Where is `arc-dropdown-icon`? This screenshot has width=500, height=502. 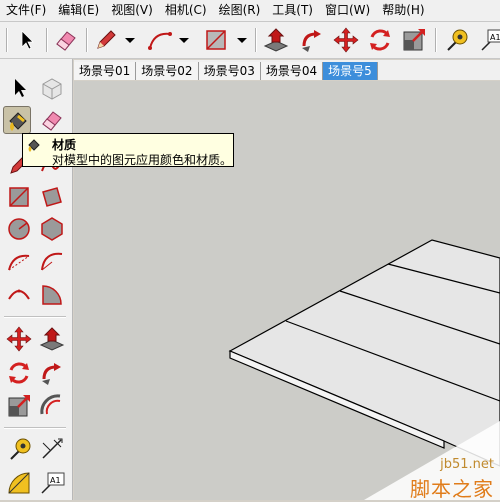 arc-dropdown-icon is located at coordinates (184, 40).